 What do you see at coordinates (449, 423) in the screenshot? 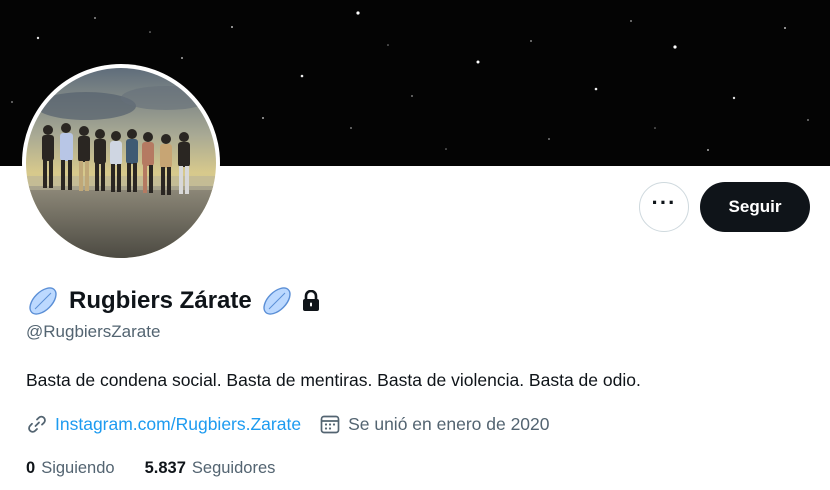
I see `joined-date: Se unió en enero de 2020` at bounding box center [449, 423].